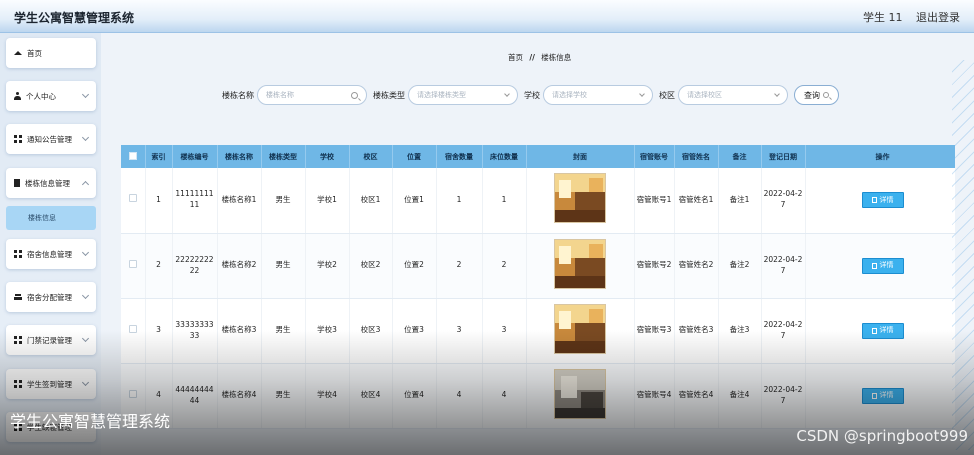  I want to click on sidebar-item-dorm: 宿舍信息管理, so click(51, 254).